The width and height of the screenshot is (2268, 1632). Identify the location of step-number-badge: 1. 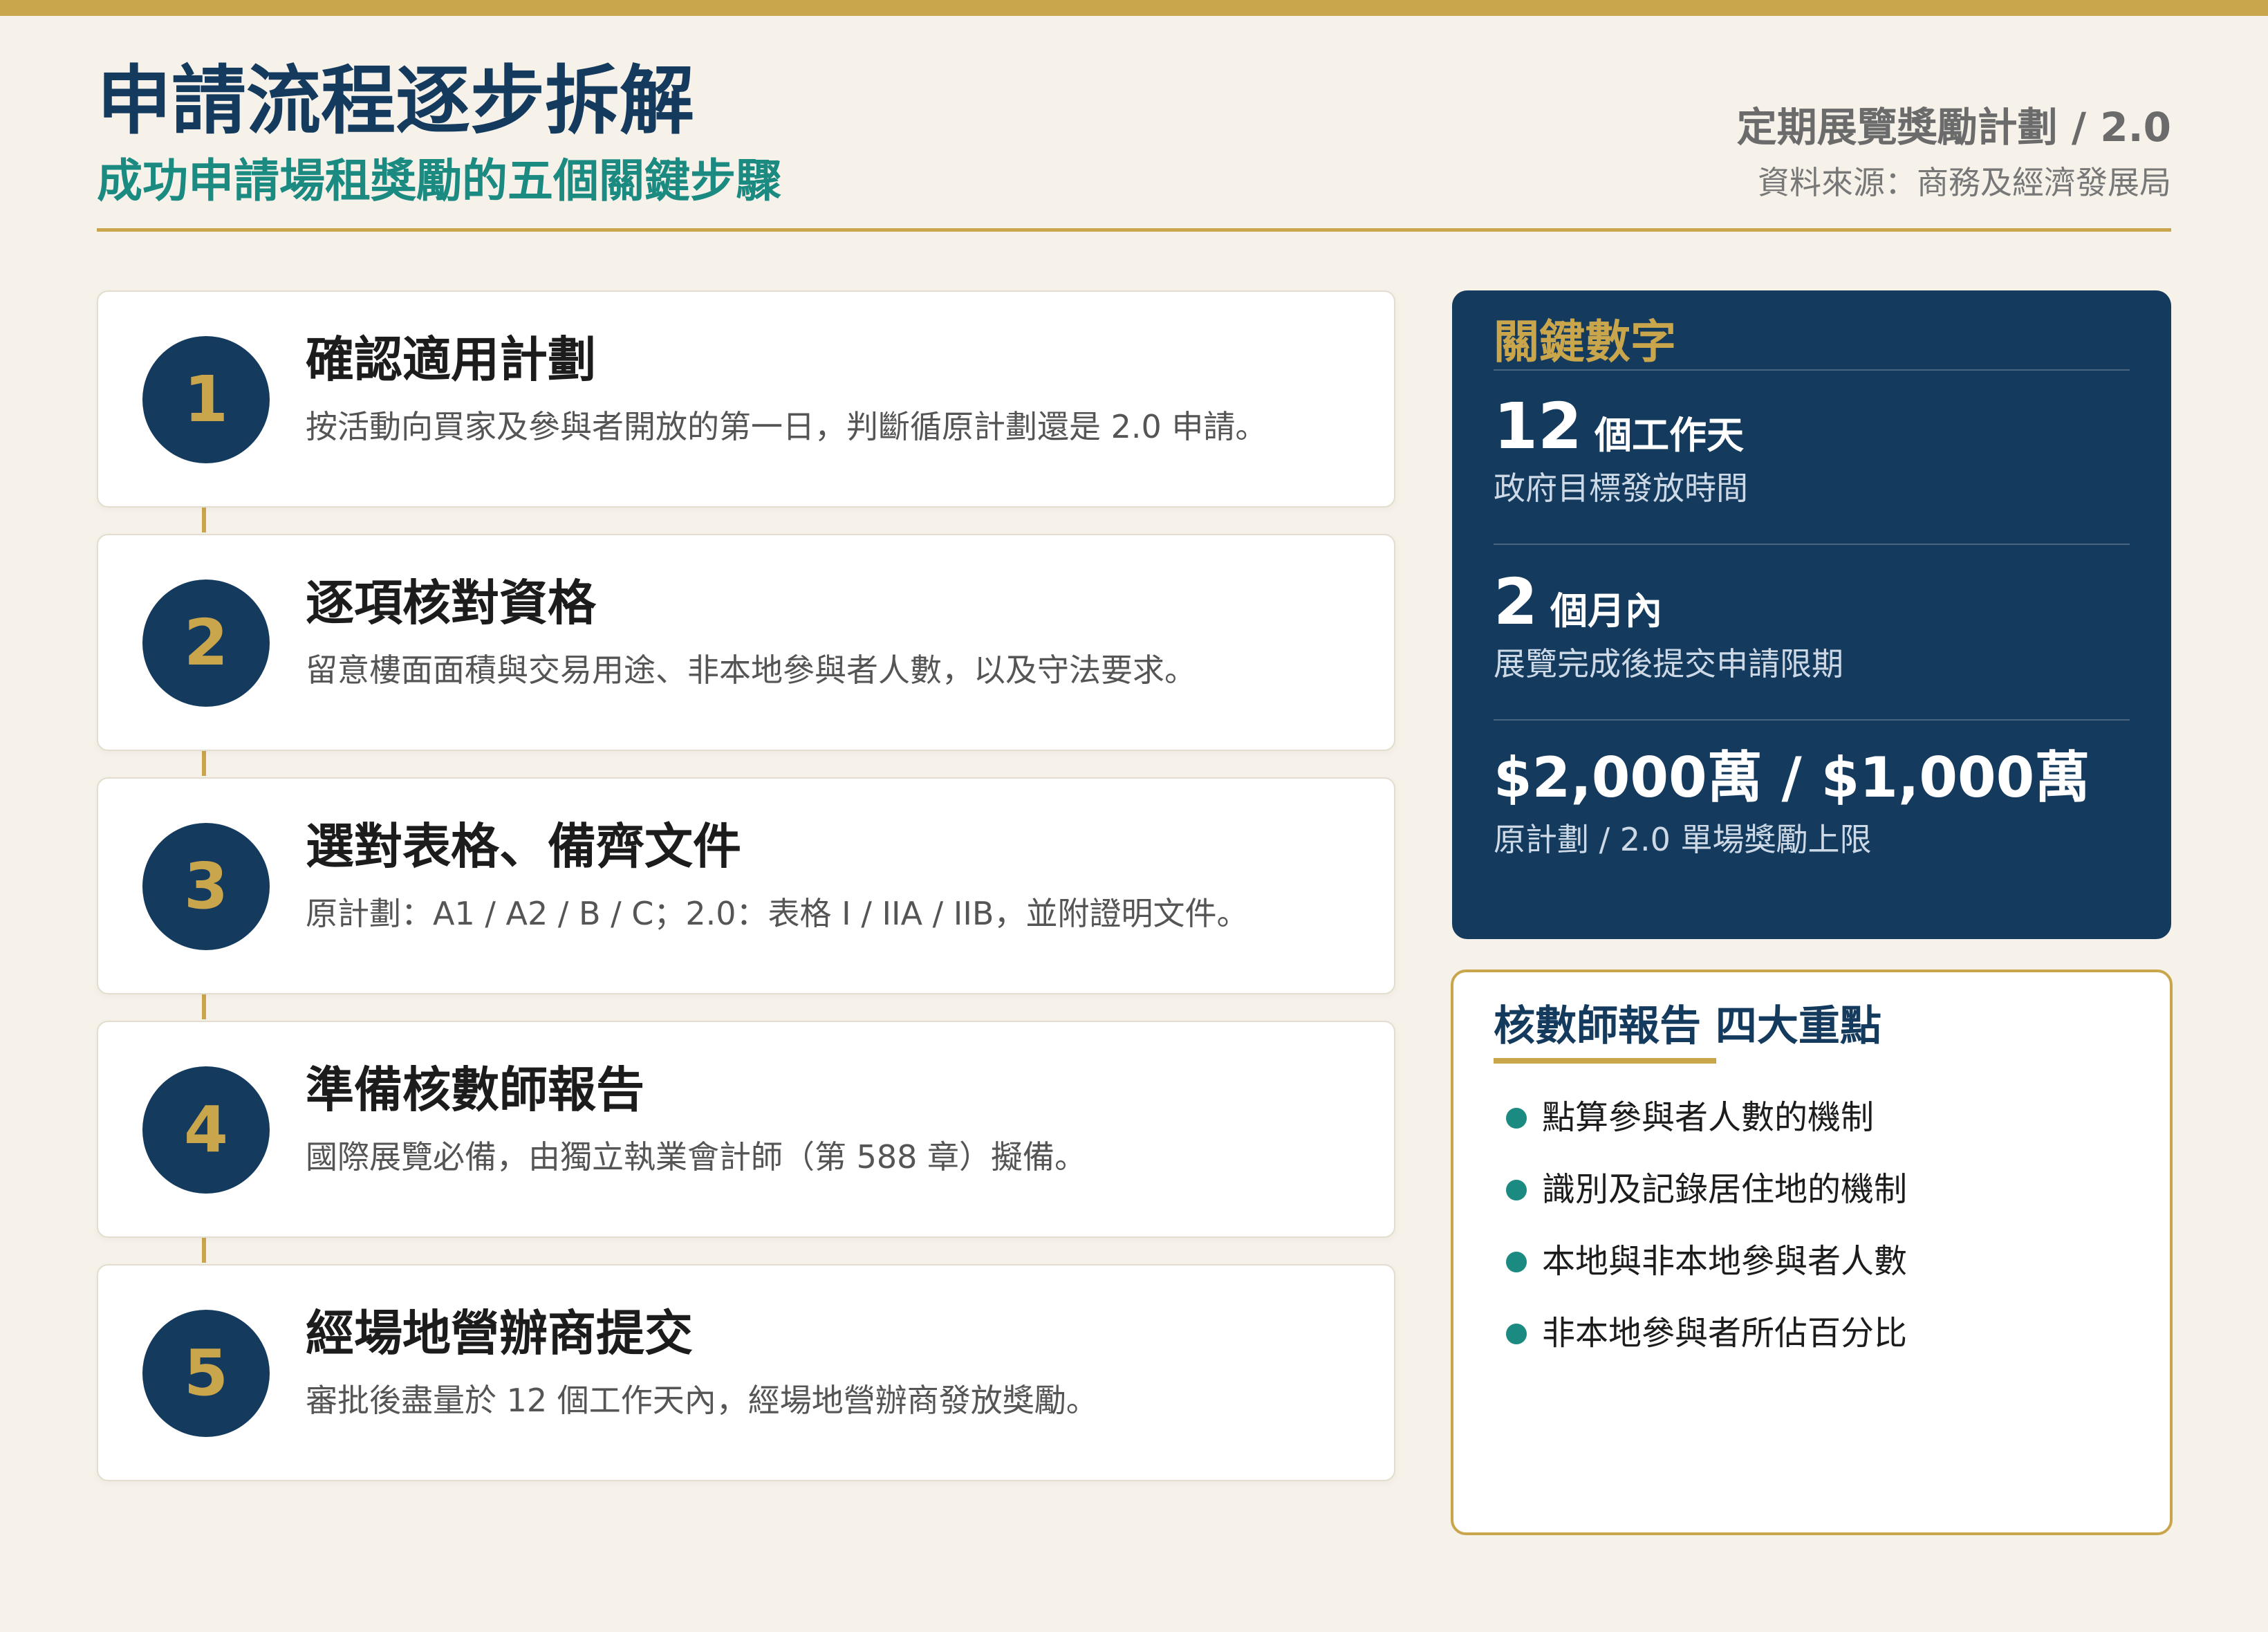
(206, 399).